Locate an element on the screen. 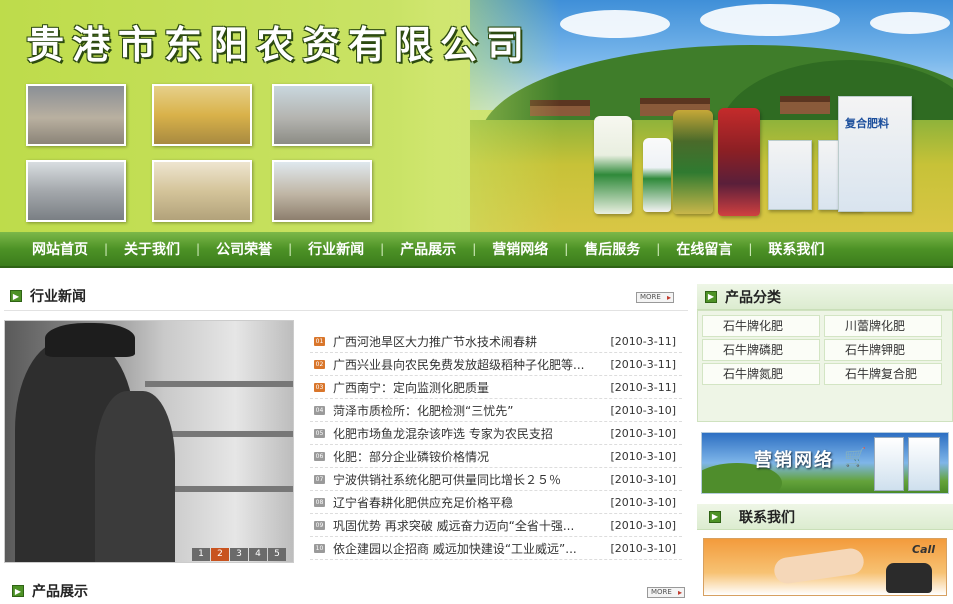 This screenshot has height=604, width=953. news-number-icon: 08 is located at coordinates (319, 502).